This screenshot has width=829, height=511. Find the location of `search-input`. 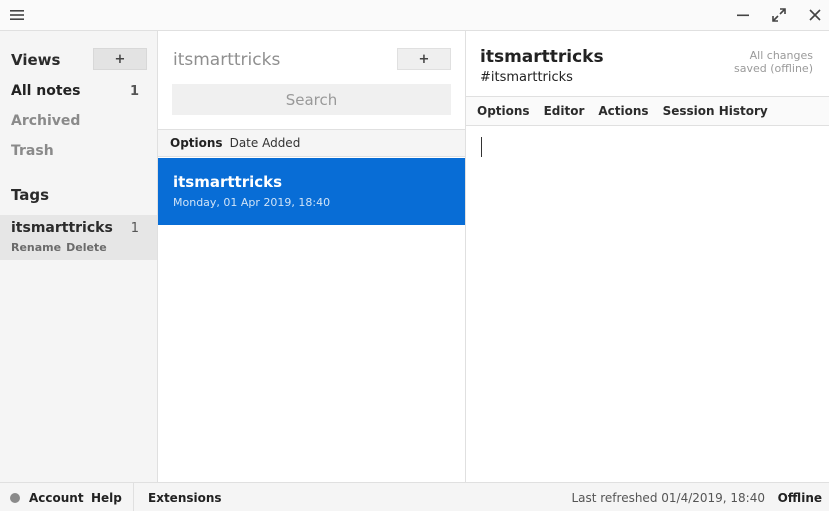

search-input is located at coordinates (311, 99).